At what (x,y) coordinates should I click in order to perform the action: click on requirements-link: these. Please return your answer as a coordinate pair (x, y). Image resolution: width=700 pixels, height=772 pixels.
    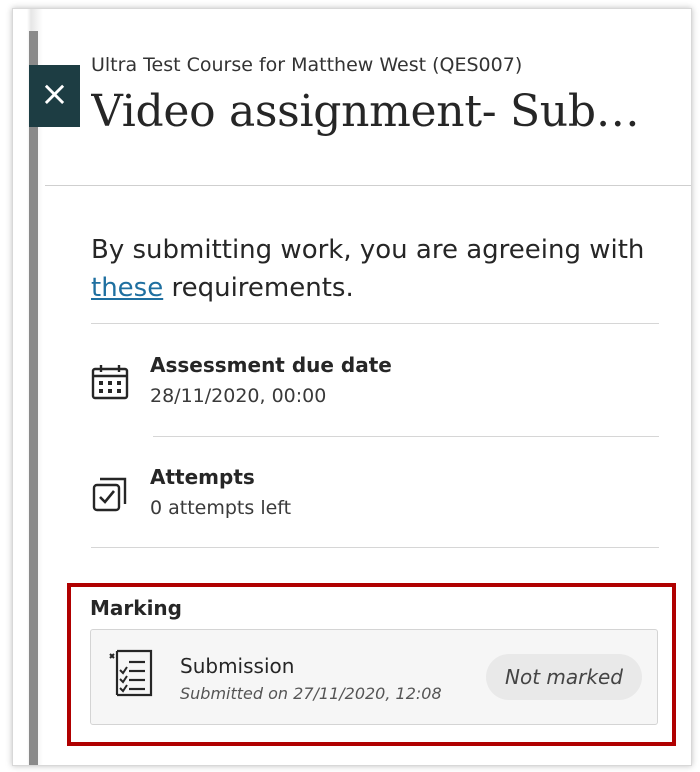
    Looking at the image, I should click on (127, 288).